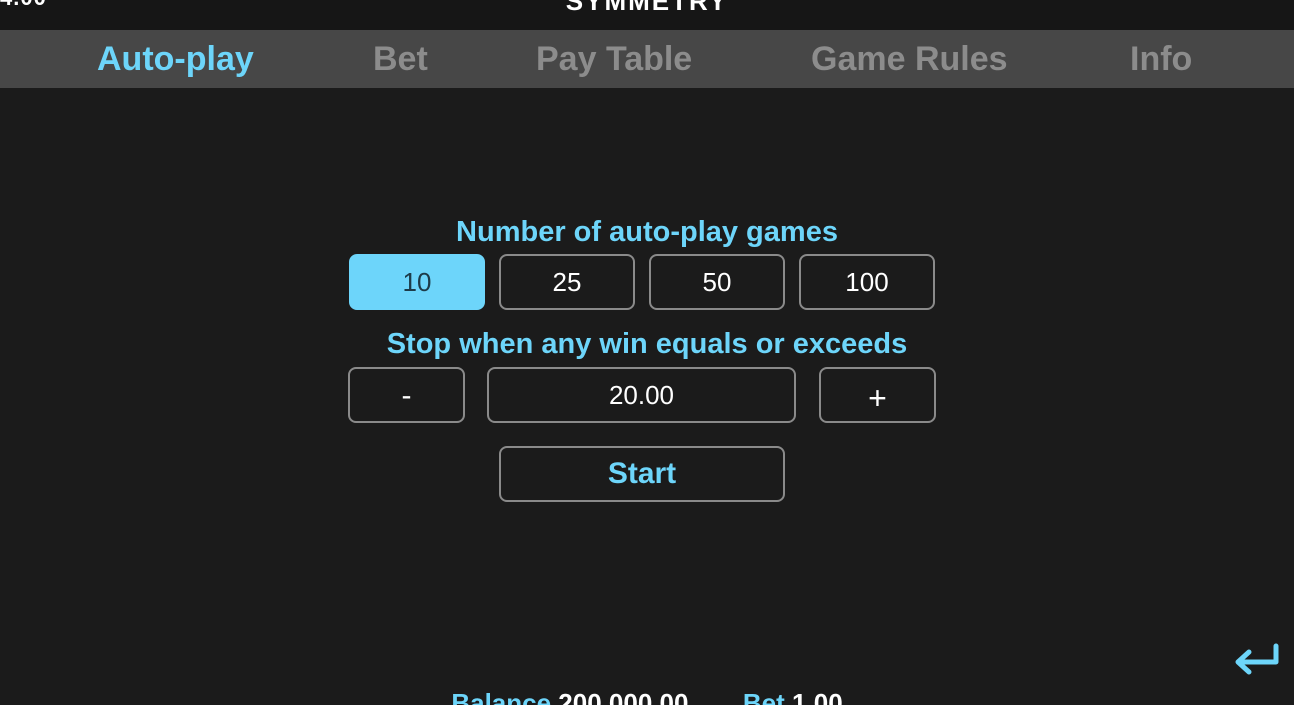 The width and height of the screenshot is (1294, 705). I want to click on start-label: Start, so click(642, 473).